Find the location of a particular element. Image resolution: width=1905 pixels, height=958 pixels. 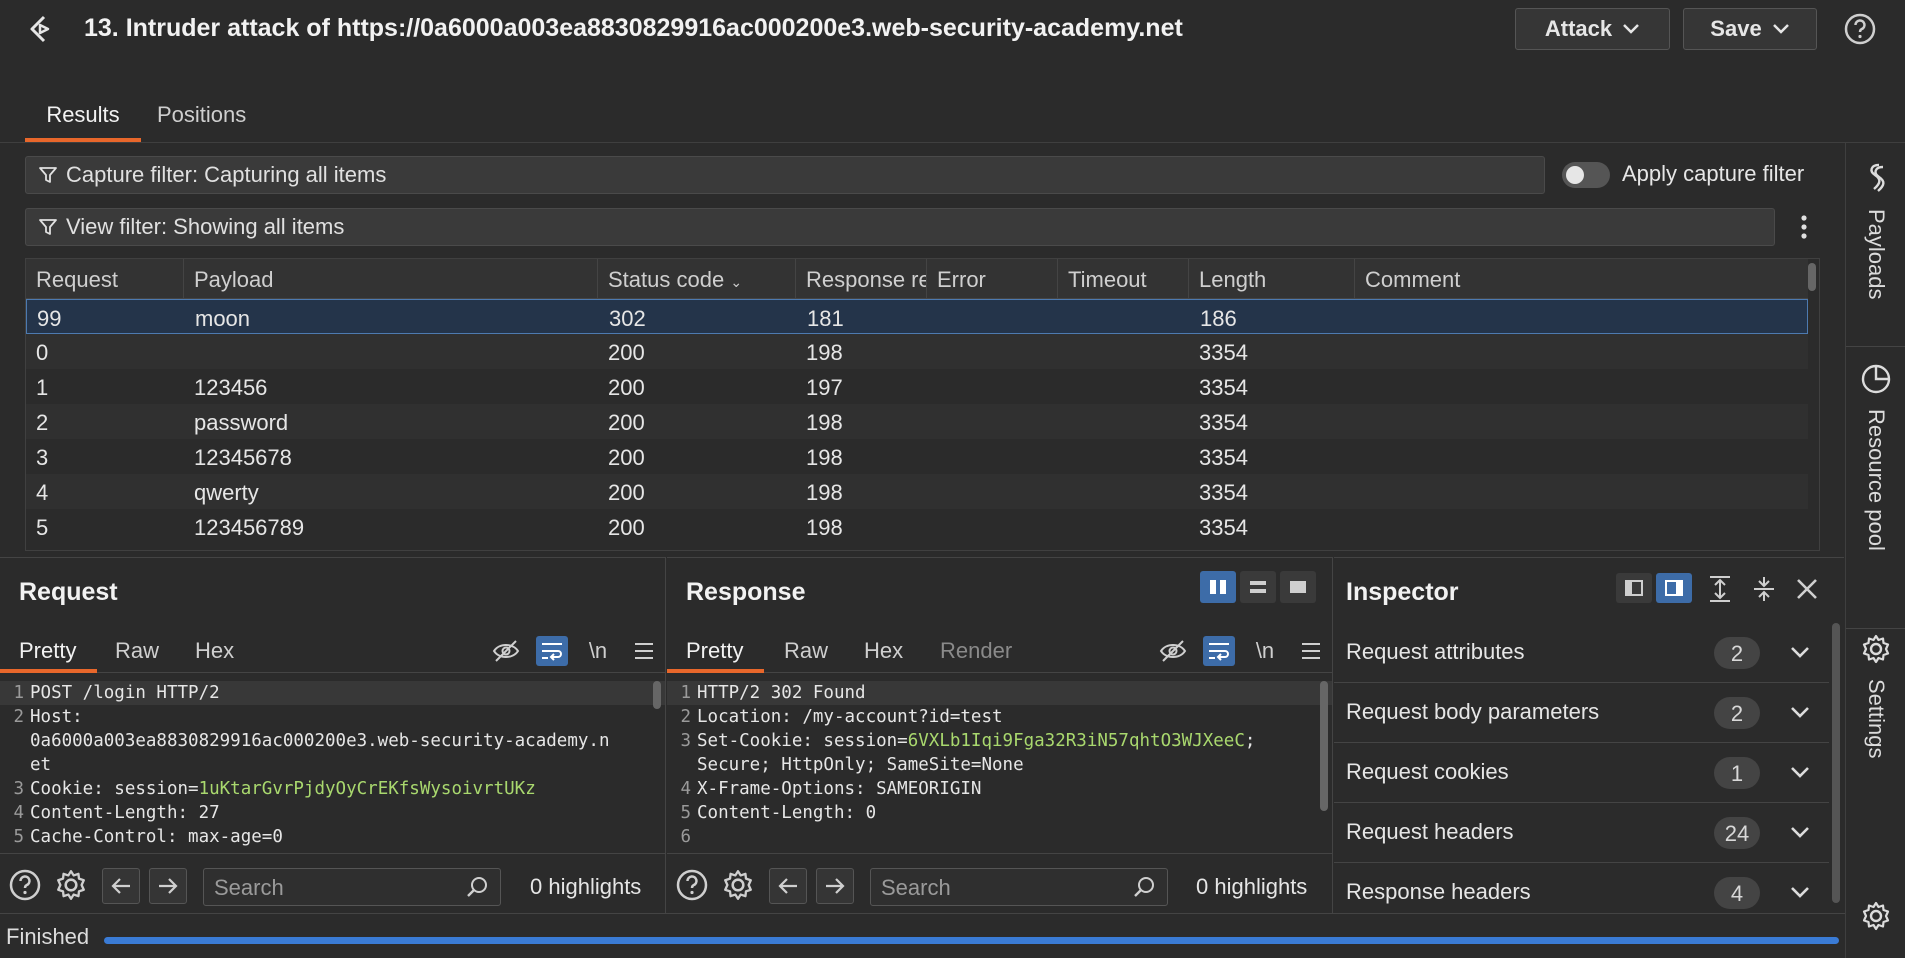

table-row: 4 qwerty 200 198 3354 is located at coordinates (917, 491).